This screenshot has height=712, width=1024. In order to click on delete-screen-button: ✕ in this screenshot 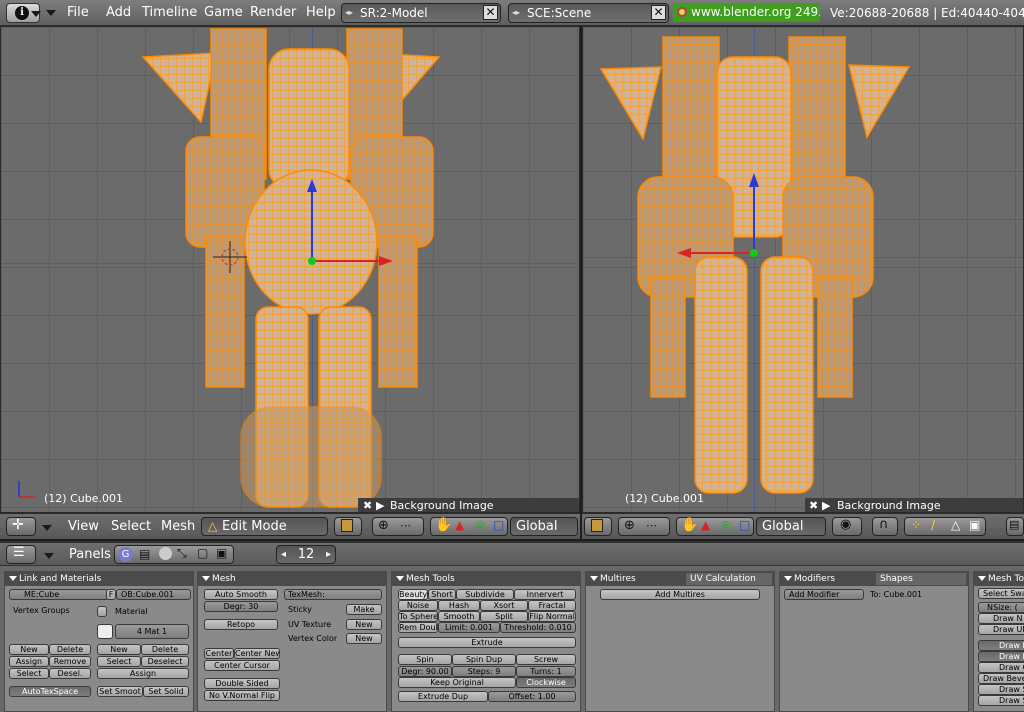, I will do `click(490, 12)`.